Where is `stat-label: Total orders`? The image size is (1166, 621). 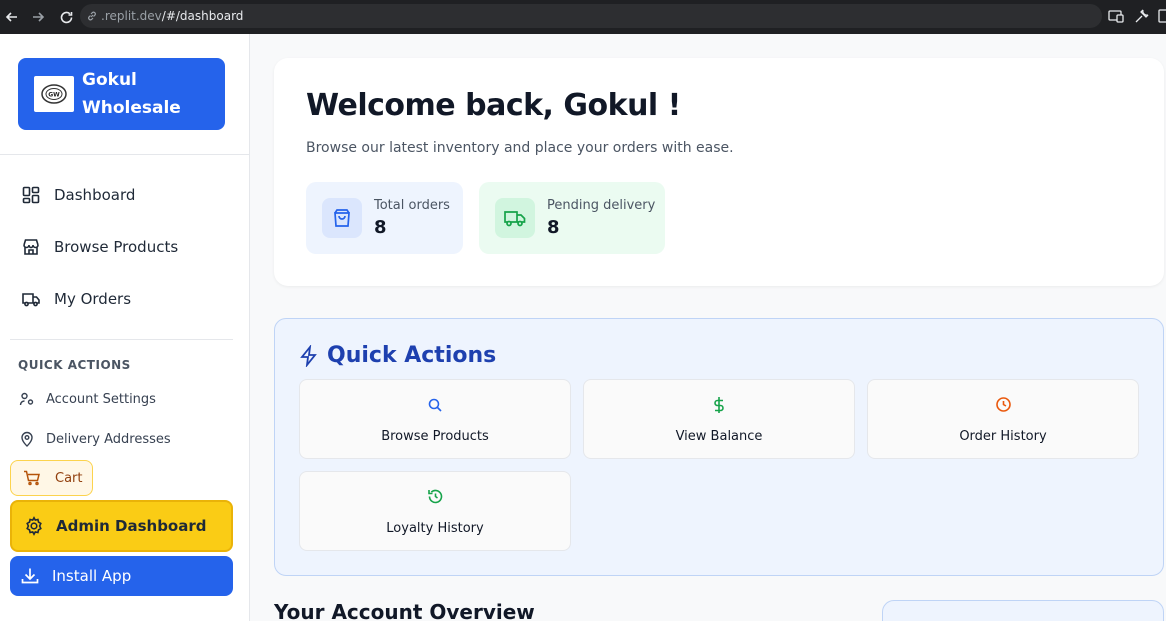 stat-label: Total orders is located at coordinates (412, 205).